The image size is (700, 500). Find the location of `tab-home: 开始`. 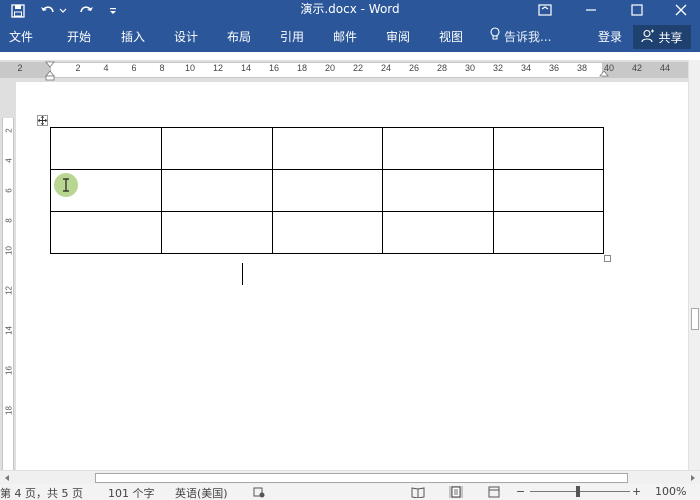

tab-home: 开始 is located at coordinates (79, 37).